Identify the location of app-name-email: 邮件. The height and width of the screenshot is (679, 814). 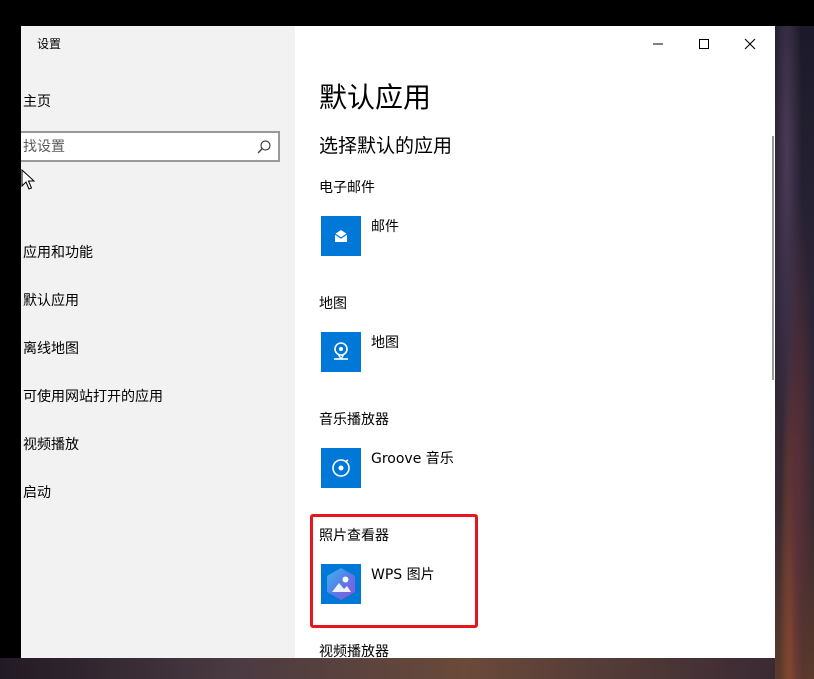
(385, 227).